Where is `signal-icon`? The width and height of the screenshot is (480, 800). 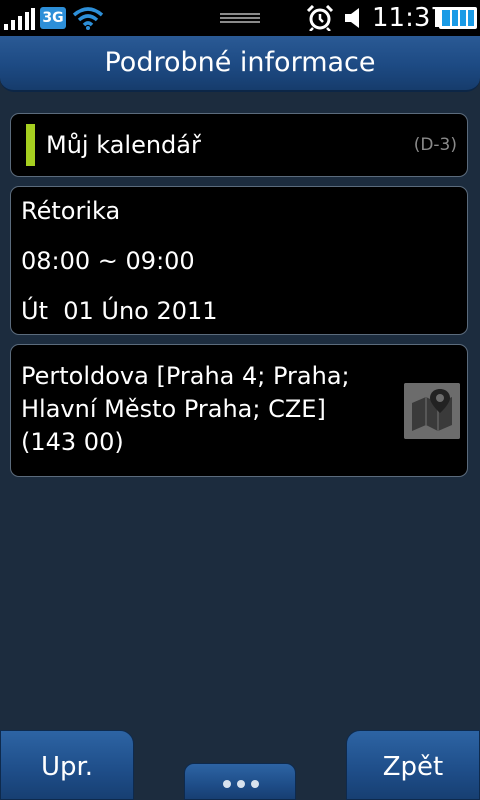 signal-icon is located at coordinates (19, 19).